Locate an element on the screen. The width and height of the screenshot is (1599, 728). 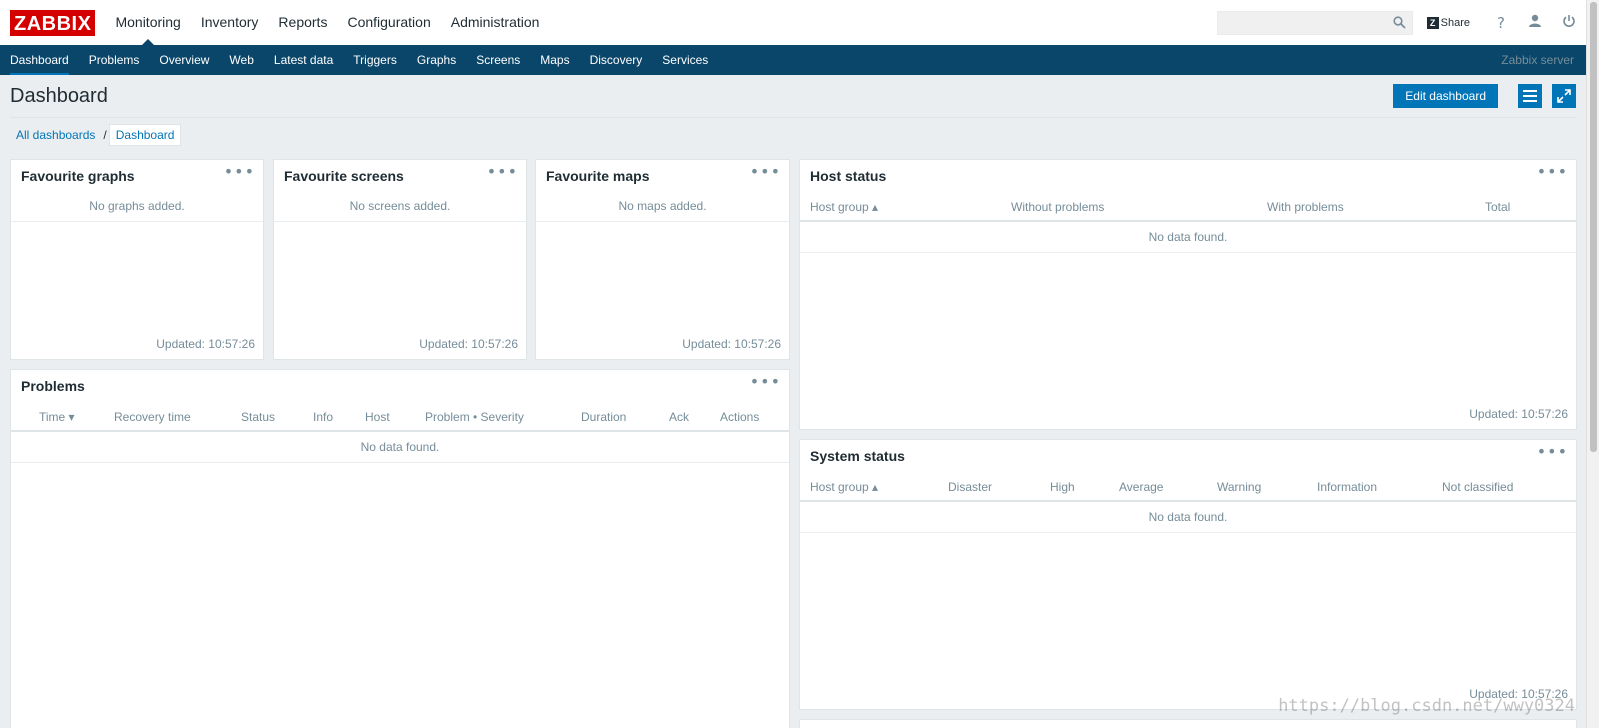
column-information: Information is located at coordinates (1347, 487).